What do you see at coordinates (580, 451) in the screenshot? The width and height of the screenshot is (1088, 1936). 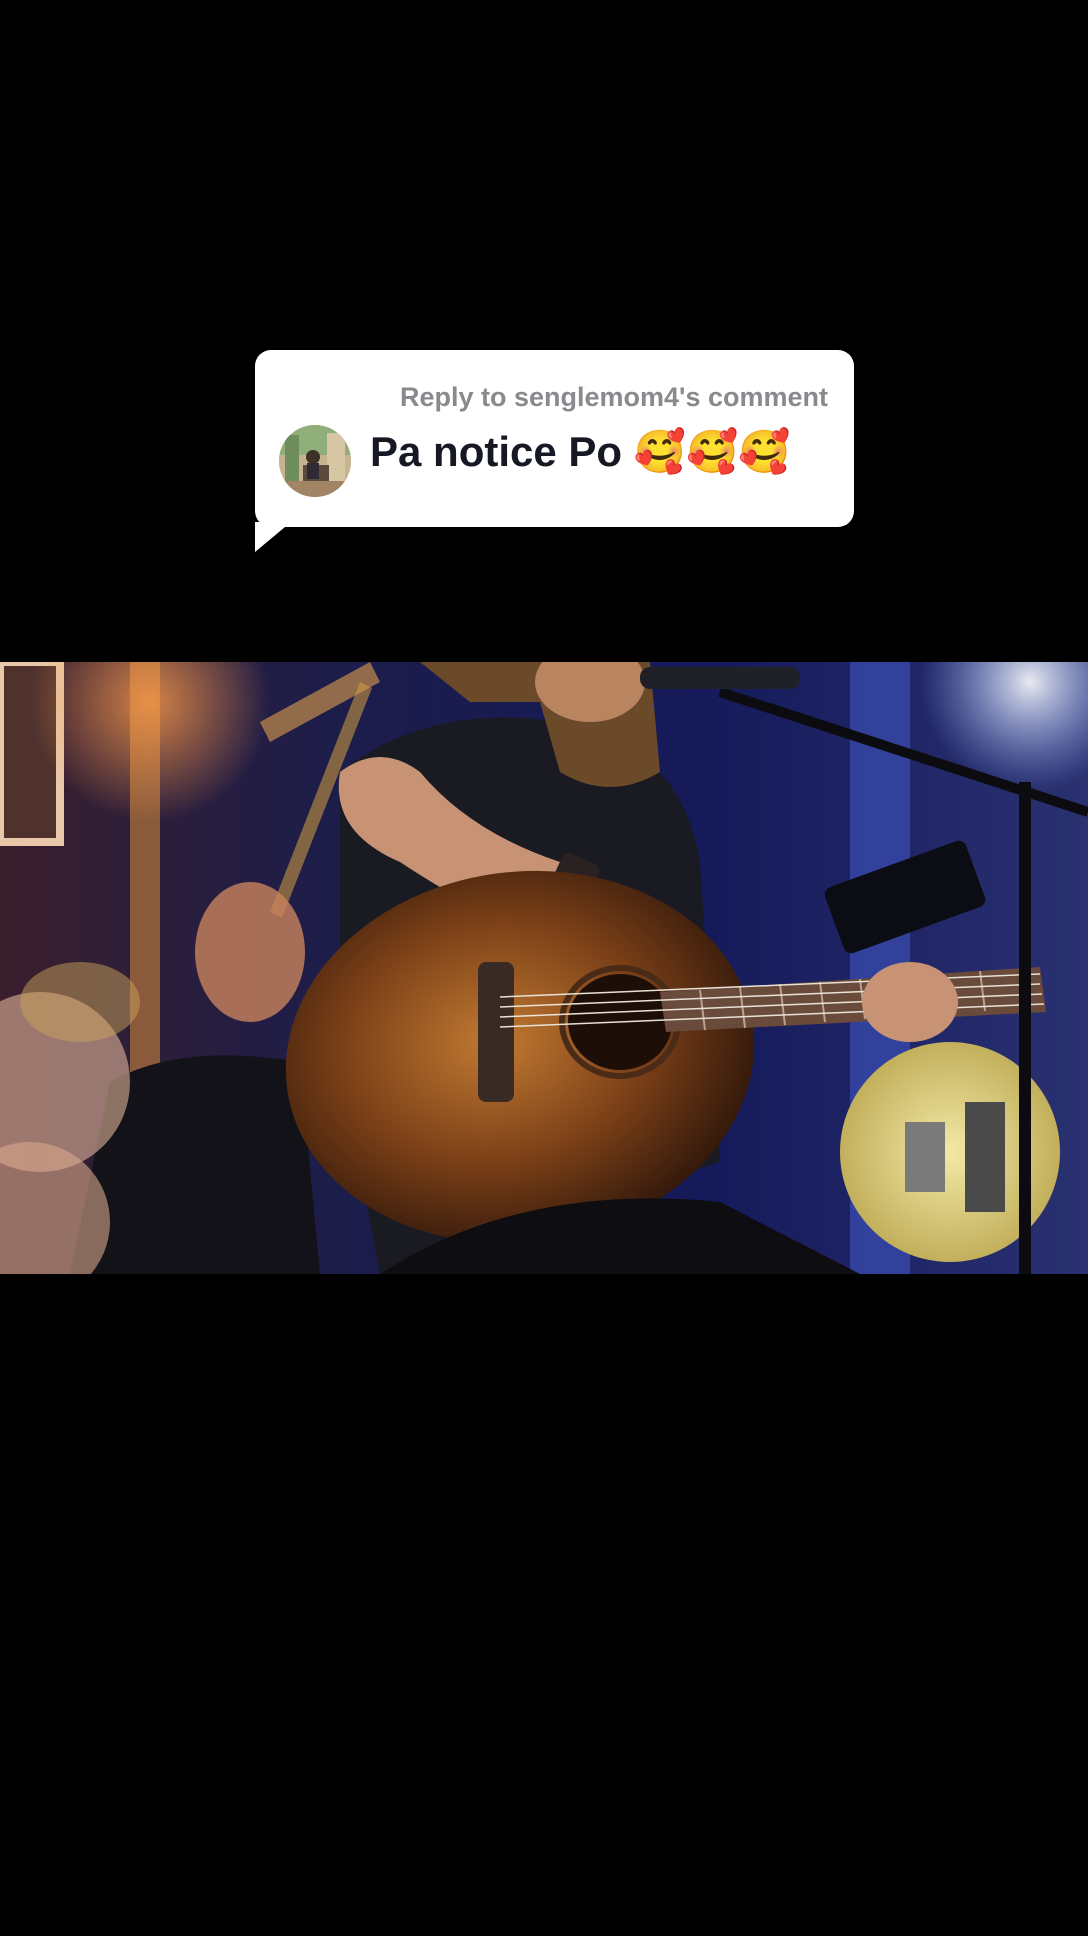 I see `comment-text: Pa notice Po 🥰🥰🥰` at bounding box center [580, 451].